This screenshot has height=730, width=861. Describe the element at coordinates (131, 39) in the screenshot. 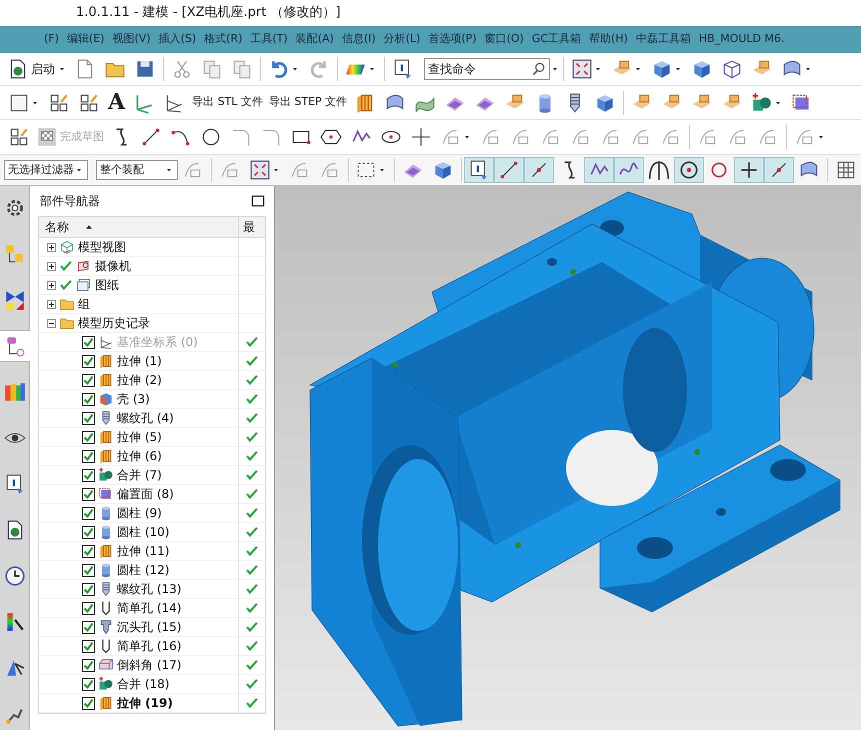

I see `menu-item: 视图(V)` at that location.